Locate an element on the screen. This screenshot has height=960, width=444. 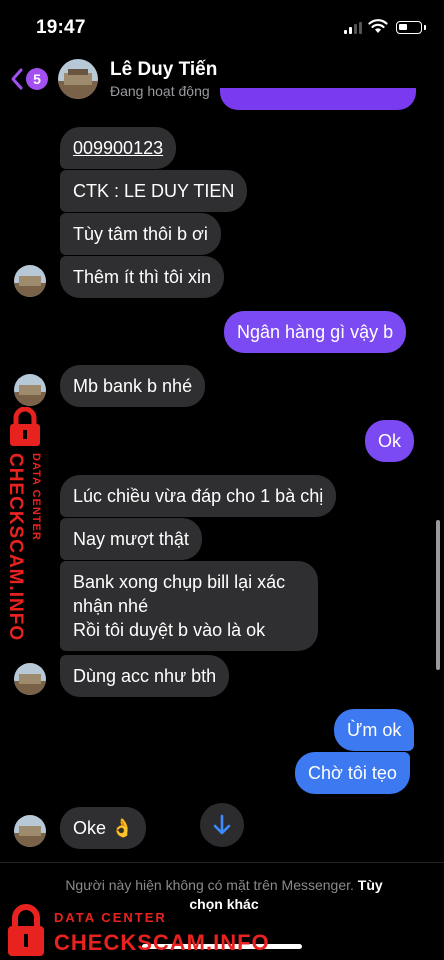
message-outgoing: Chờ tôi tẹo is located at coordinates (352, 773).